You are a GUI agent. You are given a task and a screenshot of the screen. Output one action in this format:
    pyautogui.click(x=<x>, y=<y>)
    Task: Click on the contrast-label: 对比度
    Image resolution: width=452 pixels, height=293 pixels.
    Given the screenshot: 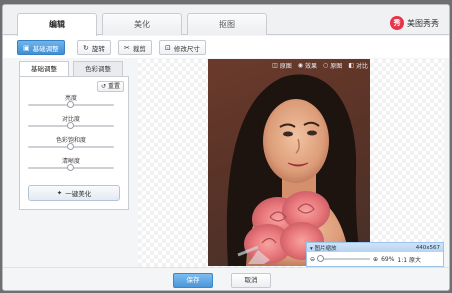 What is the action you would take?
    pyautogui.click(x=70, y=119)
    